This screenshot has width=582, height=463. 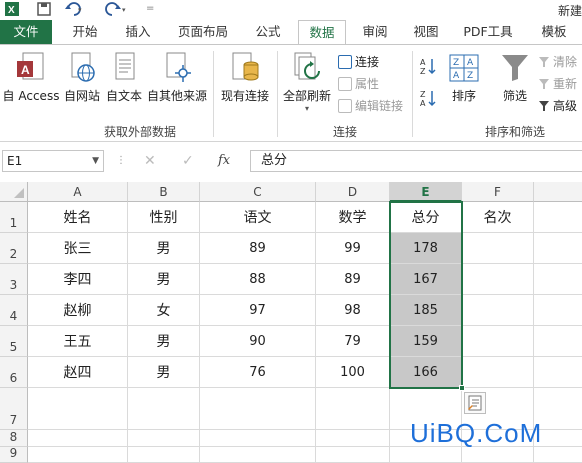 I want to click on tab-formulas: 公式, so click(x=268, y=32).